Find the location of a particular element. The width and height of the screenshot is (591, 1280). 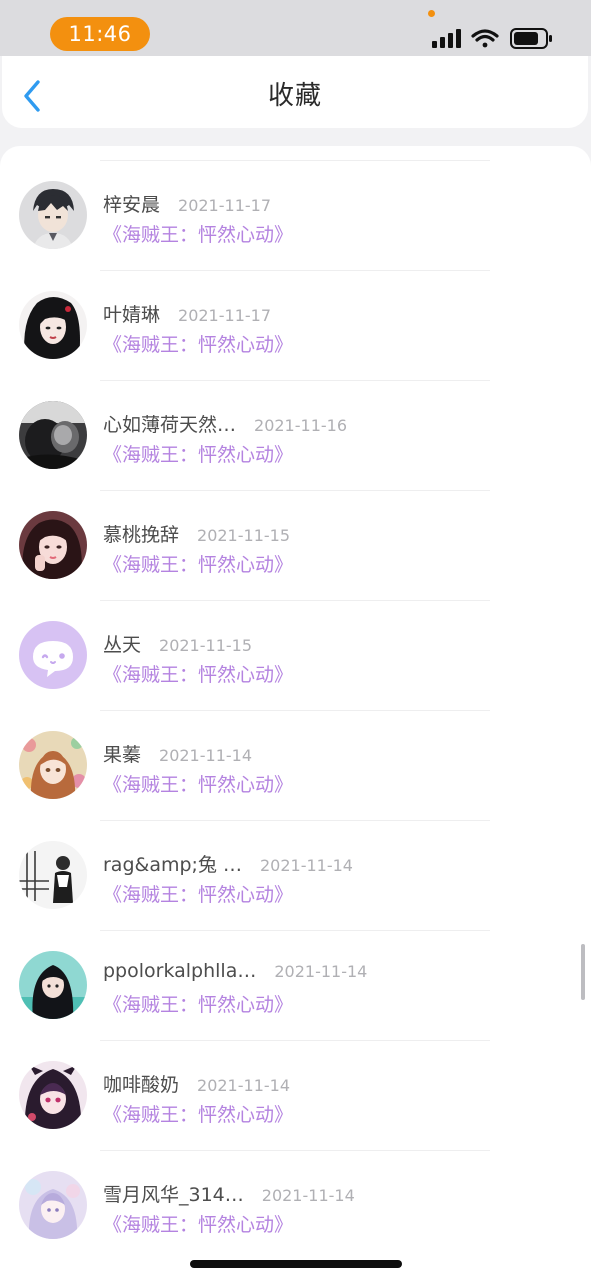

user-name: 心如薄荷天然… 2021-11-16 is located at coordinates (225, 423).